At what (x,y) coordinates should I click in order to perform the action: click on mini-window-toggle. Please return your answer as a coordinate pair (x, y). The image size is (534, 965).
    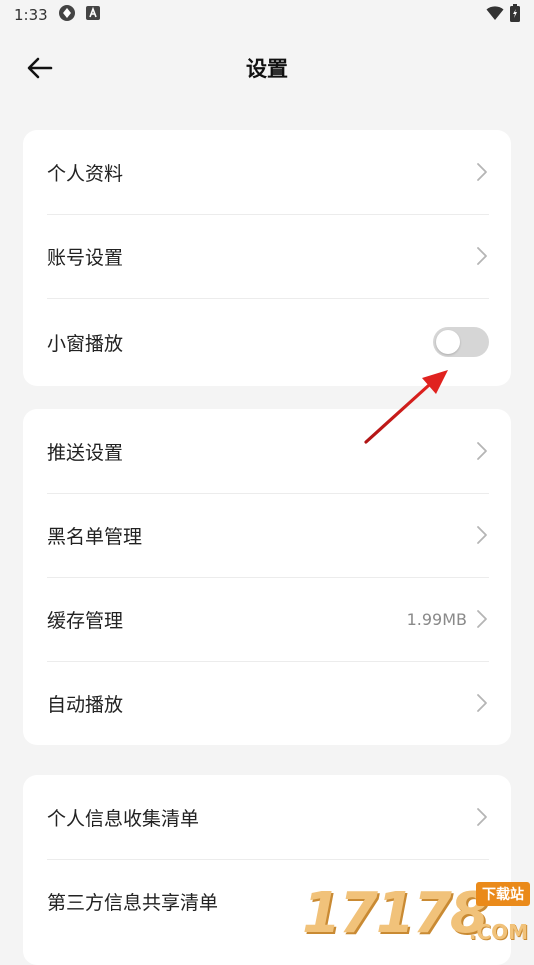
    Looking at the image, I should click on (461, 342).